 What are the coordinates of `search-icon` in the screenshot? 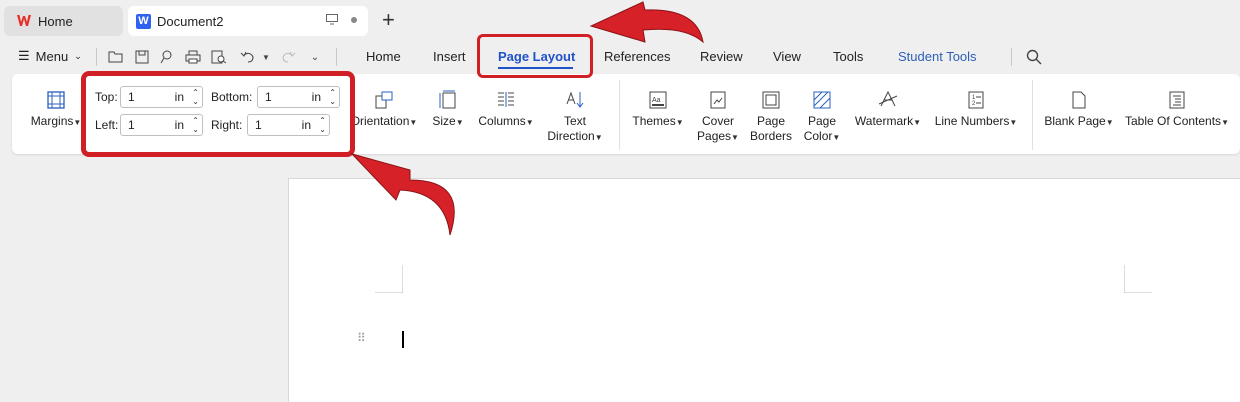 It's located at (1034, 57).